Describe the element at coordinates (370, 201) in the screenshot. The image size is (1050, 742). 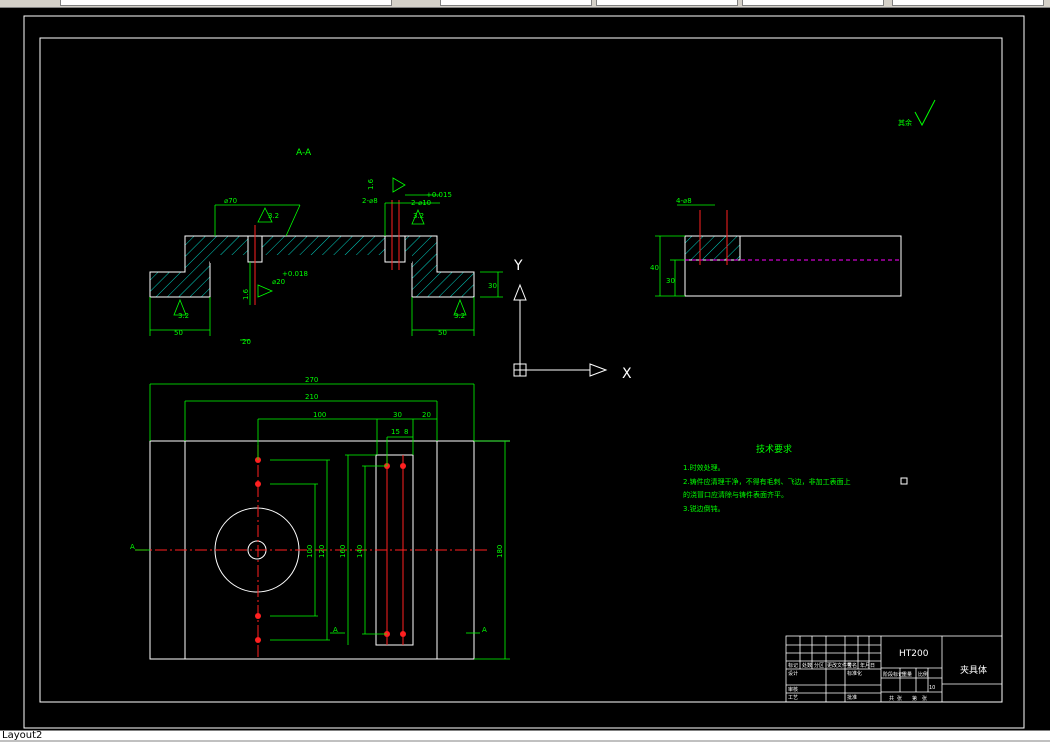
I see `dim-d8: 2-⌀8` at that location.